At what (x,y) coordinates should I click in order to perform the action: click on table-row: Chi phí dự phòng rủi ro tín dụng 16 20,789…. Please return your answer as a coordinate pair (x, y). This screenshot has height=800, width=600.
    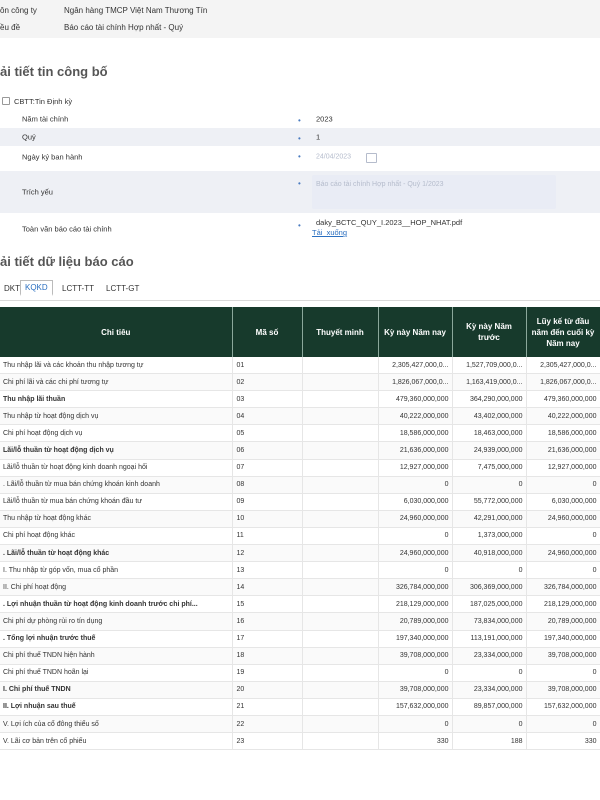
    Looking at the image, I should click on (300, 621).